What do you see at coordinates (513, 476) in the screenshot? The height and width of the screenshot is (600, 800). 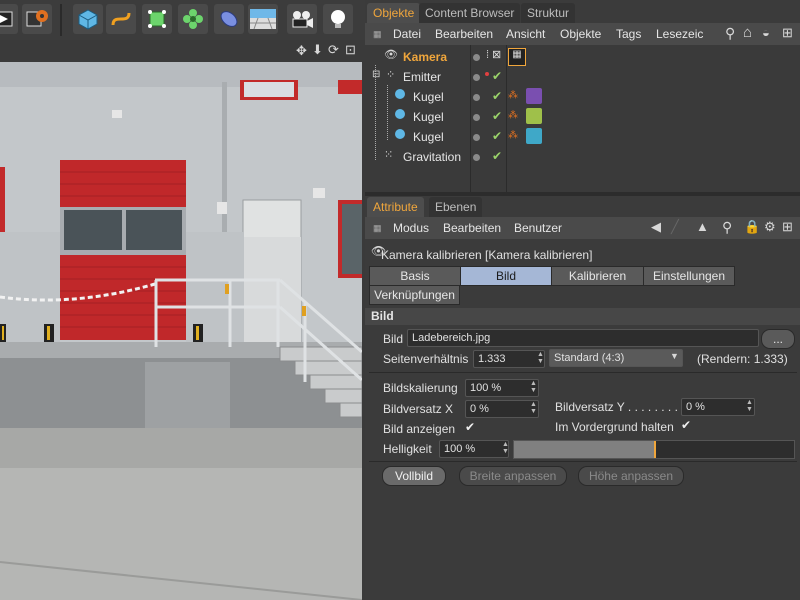 I see `breite-anpassen-button: Breite anpassen` at bounding box center [513, 476].